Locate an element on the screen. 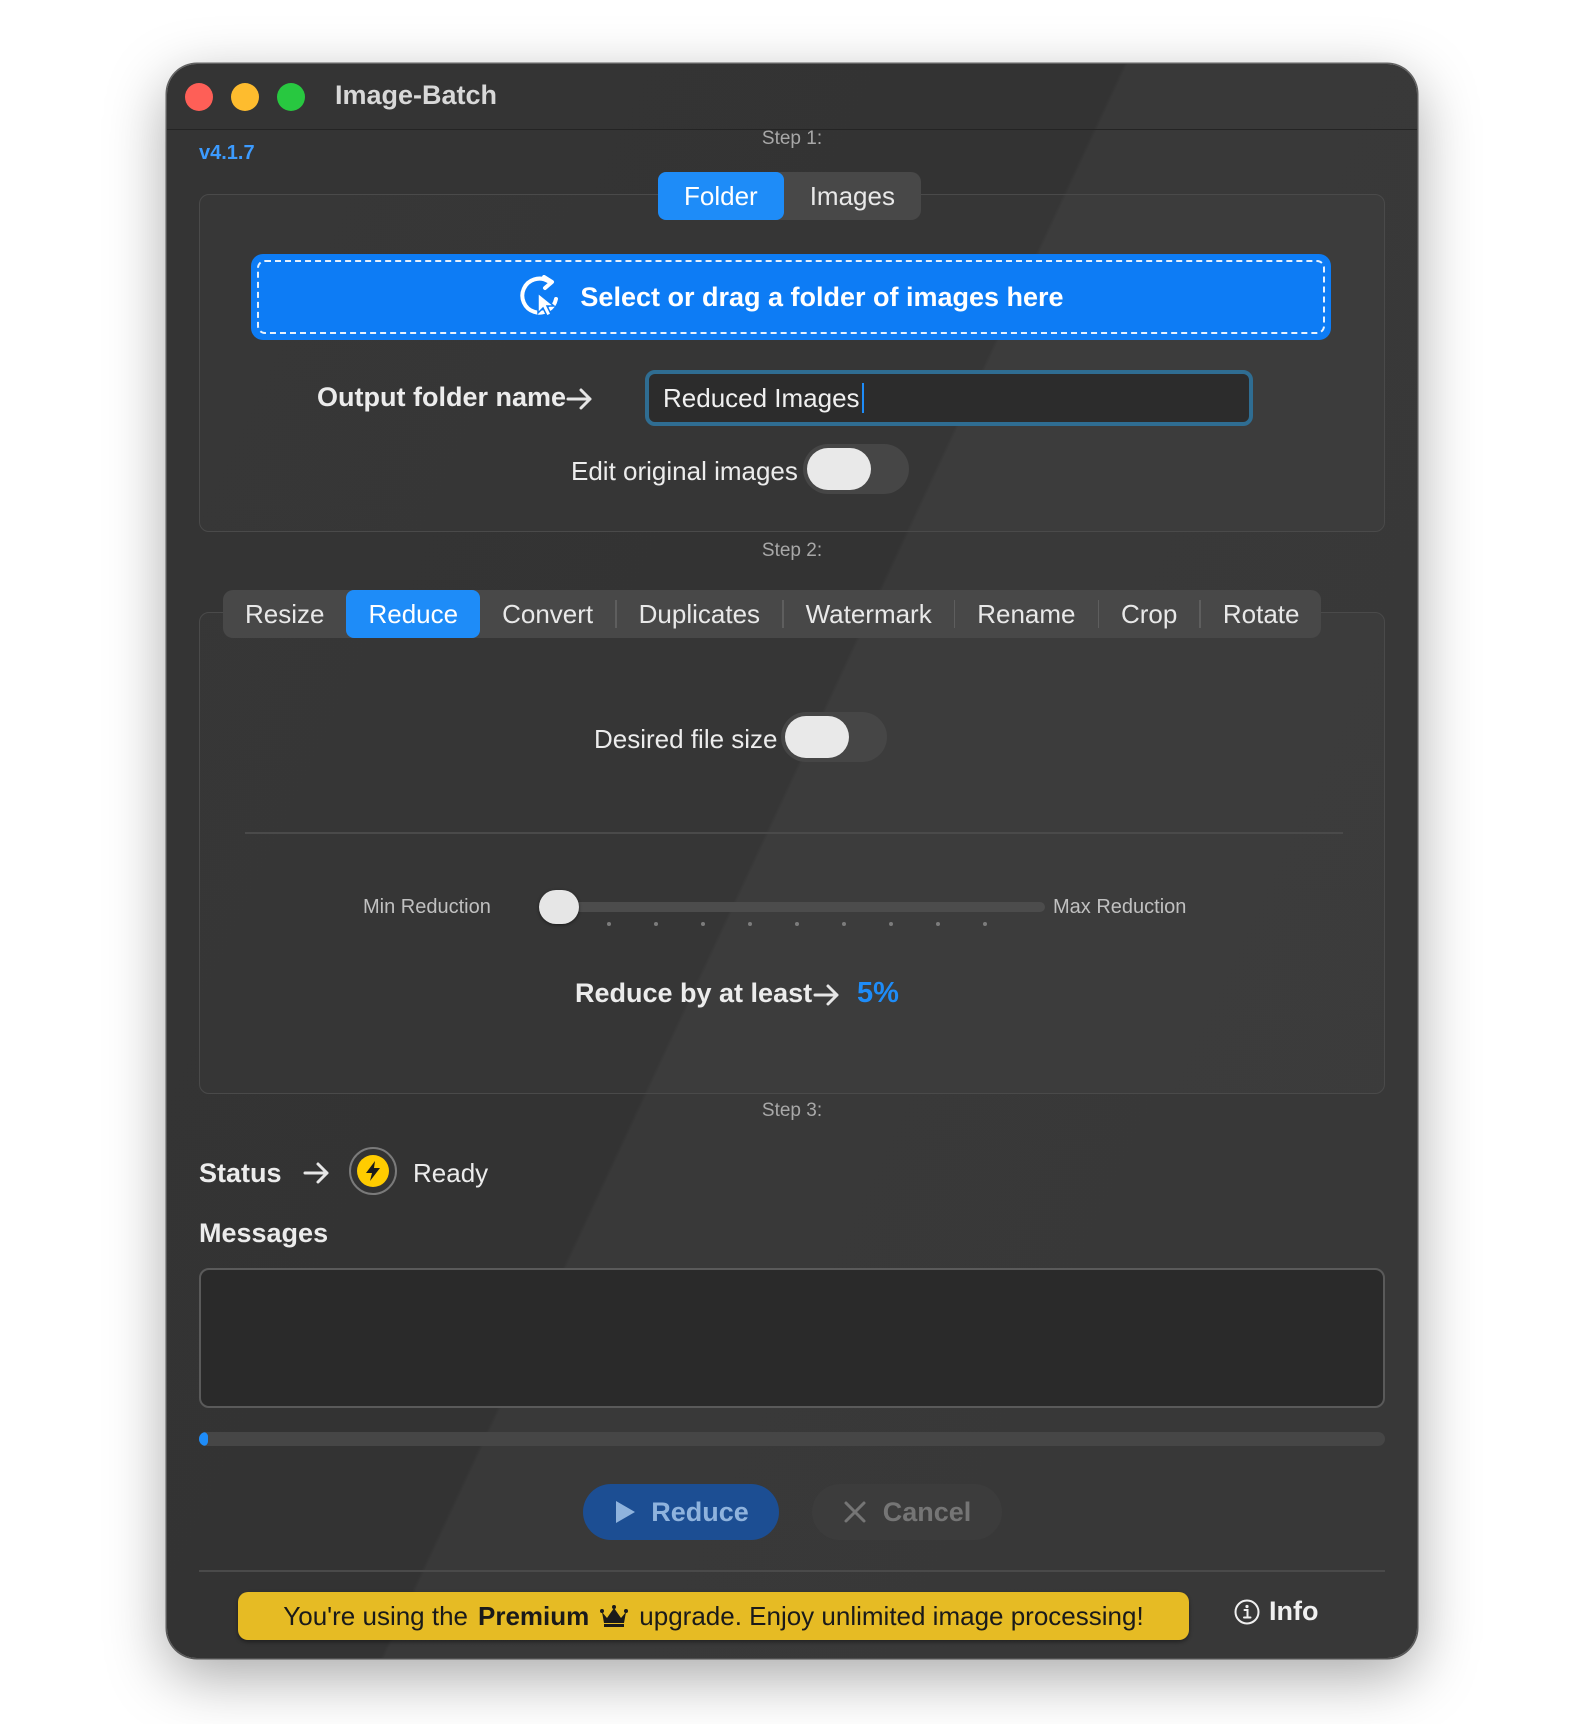 This screenshot has width=1582, height=1724. folder-dropzone: Select or drag a folder of images here is located at coordinates (791, 297).